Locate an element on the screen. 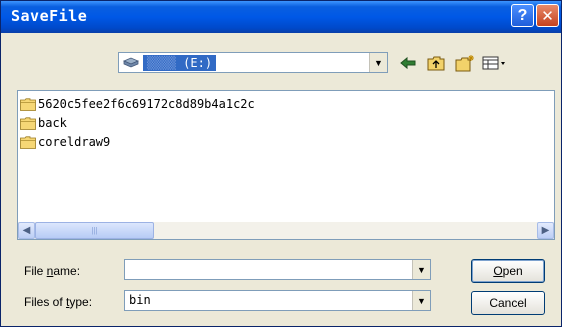 This screenshot has width=562, height=327. scroll-left-button: ◀ is located at coordinates (26, 230).